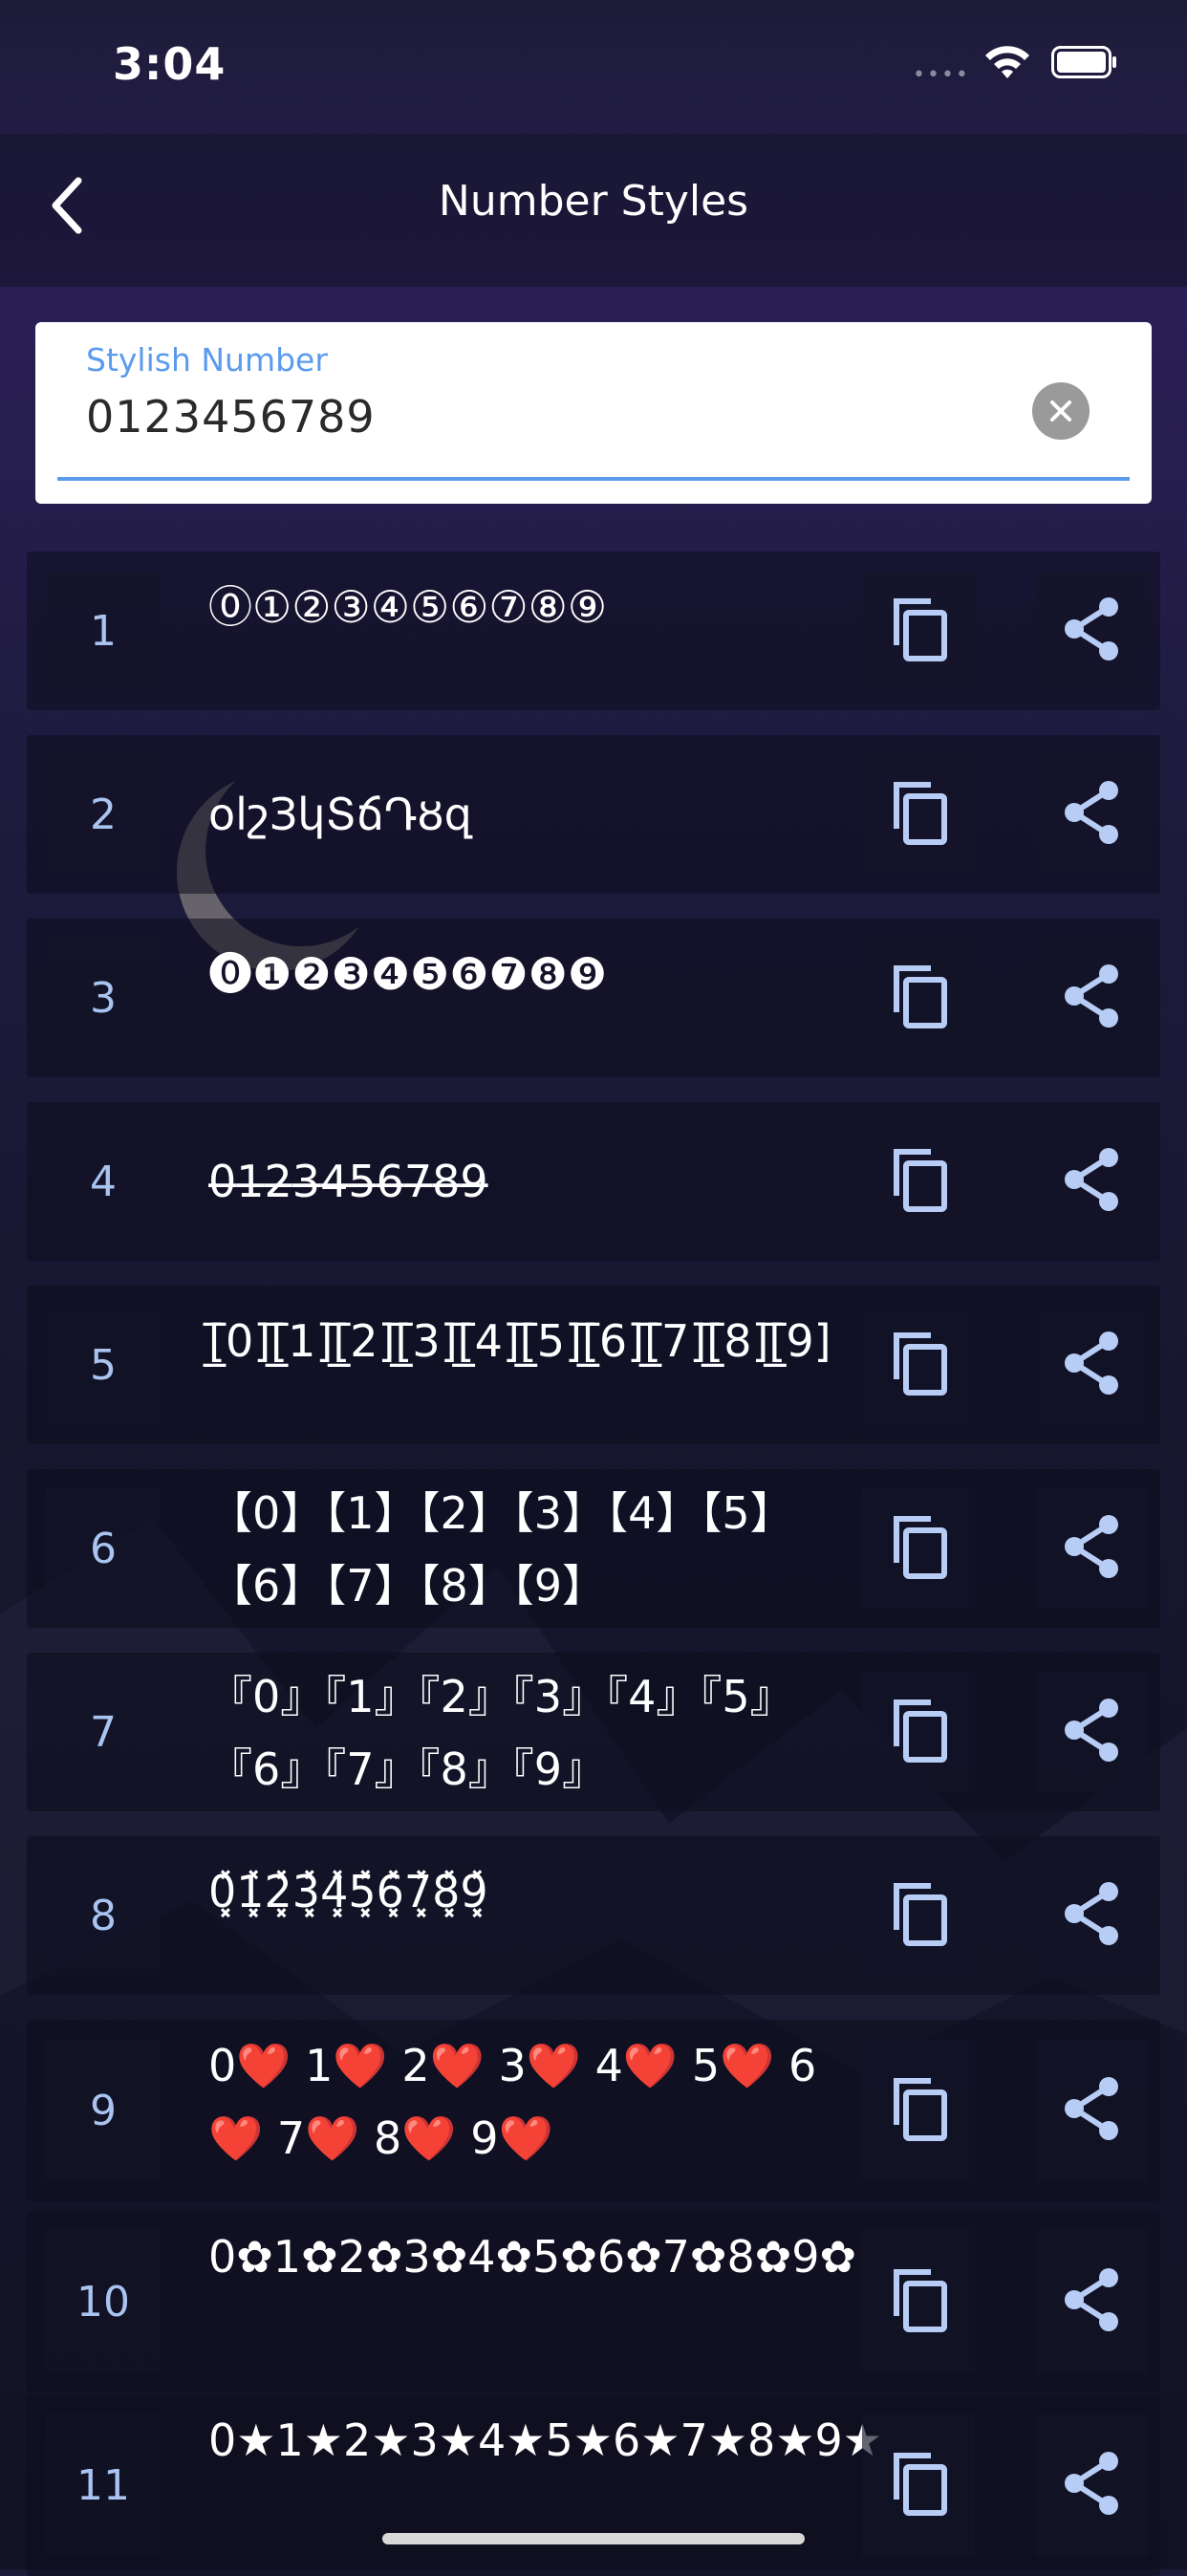  I want to click on list-item: 9 0❤️ 1❤️ 2❤️ 3❤️ 4❤️ 5❤️ 6❤️ 7❤️ 8❤️ 9❤️, so click(593, 2110).